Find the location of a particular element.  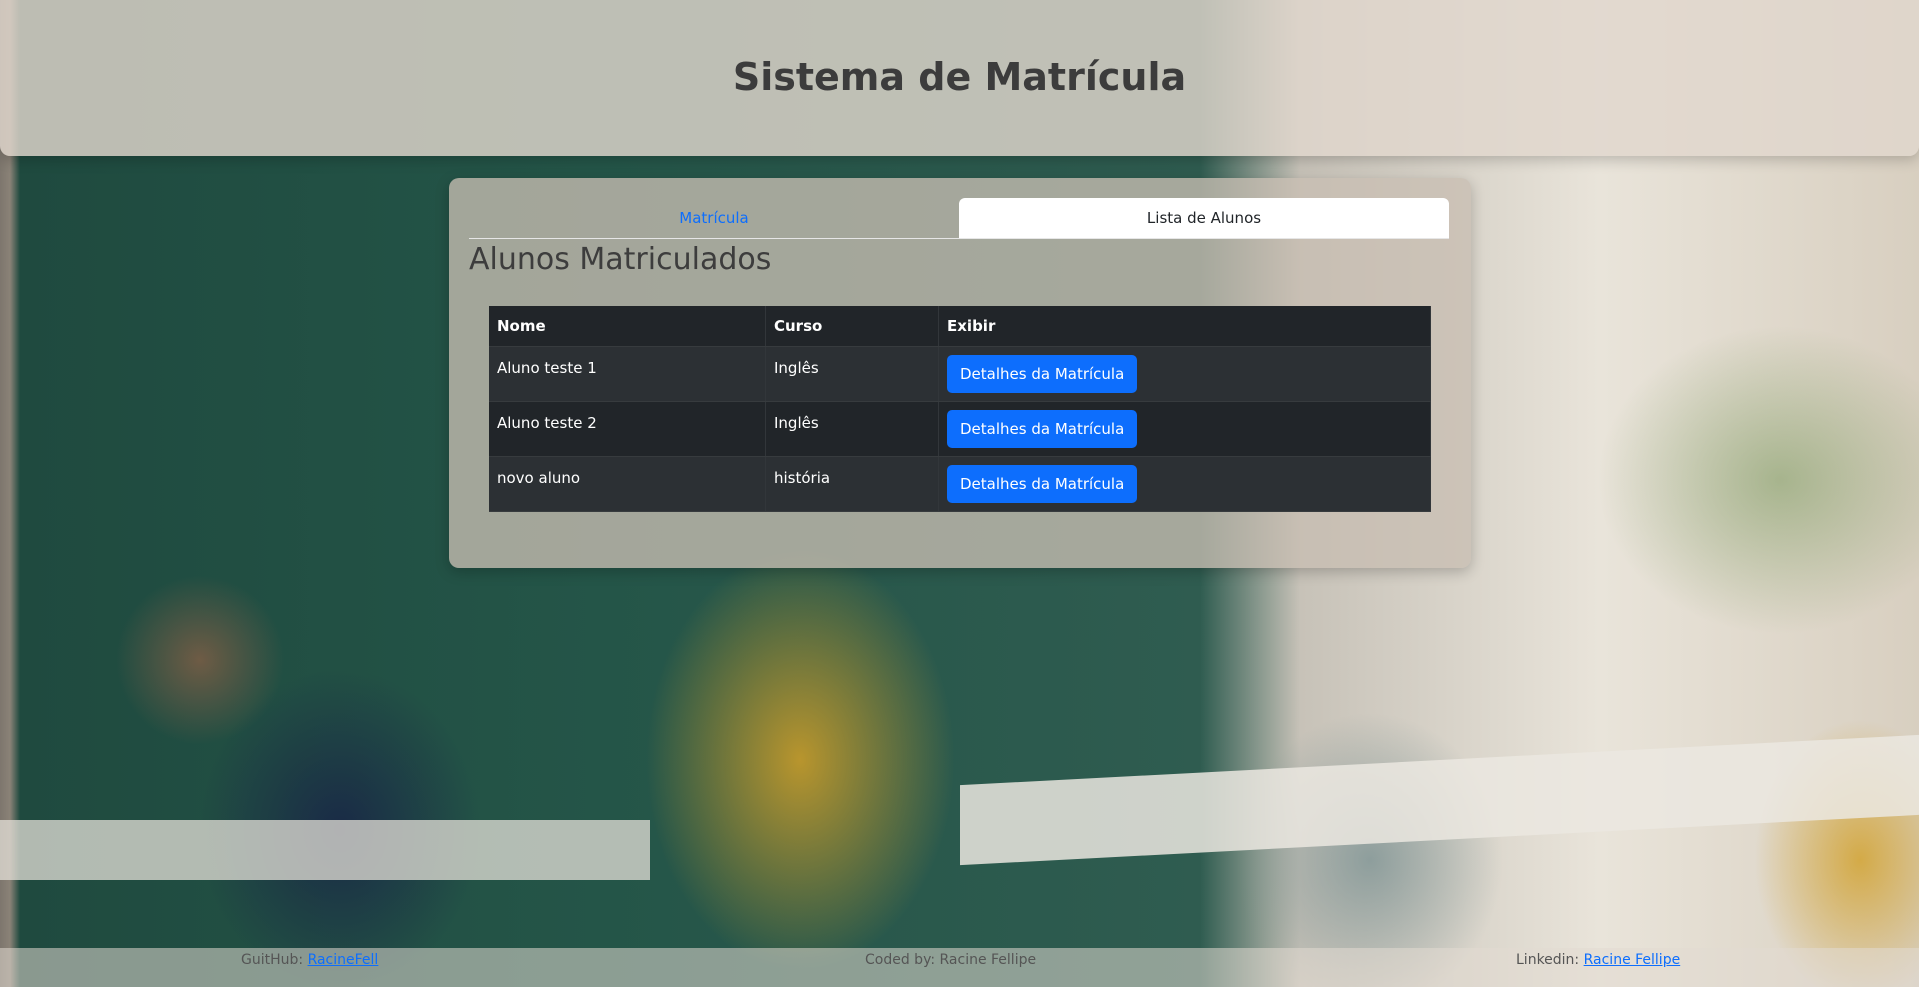

footer-github: GuitHub: RacineFell is located at coordinates (309, 960).